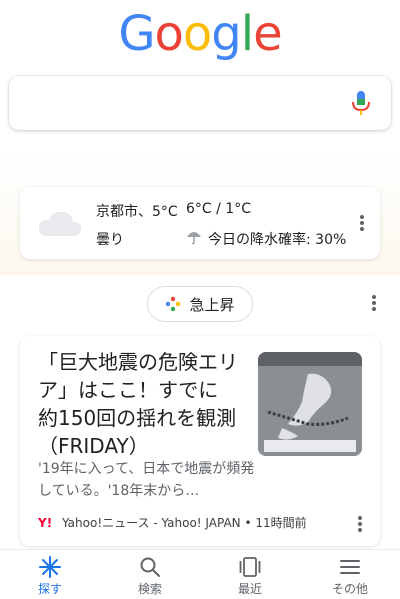  Describe the element at coordinates (361, 103) in the screenshot. I see `mic-icon` at that location.